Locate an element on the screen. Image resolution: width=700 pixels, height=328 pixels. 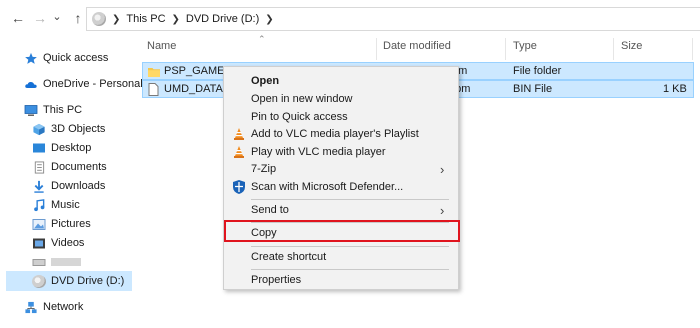
menu-item-label: Open is located at coordinates (265, 81).